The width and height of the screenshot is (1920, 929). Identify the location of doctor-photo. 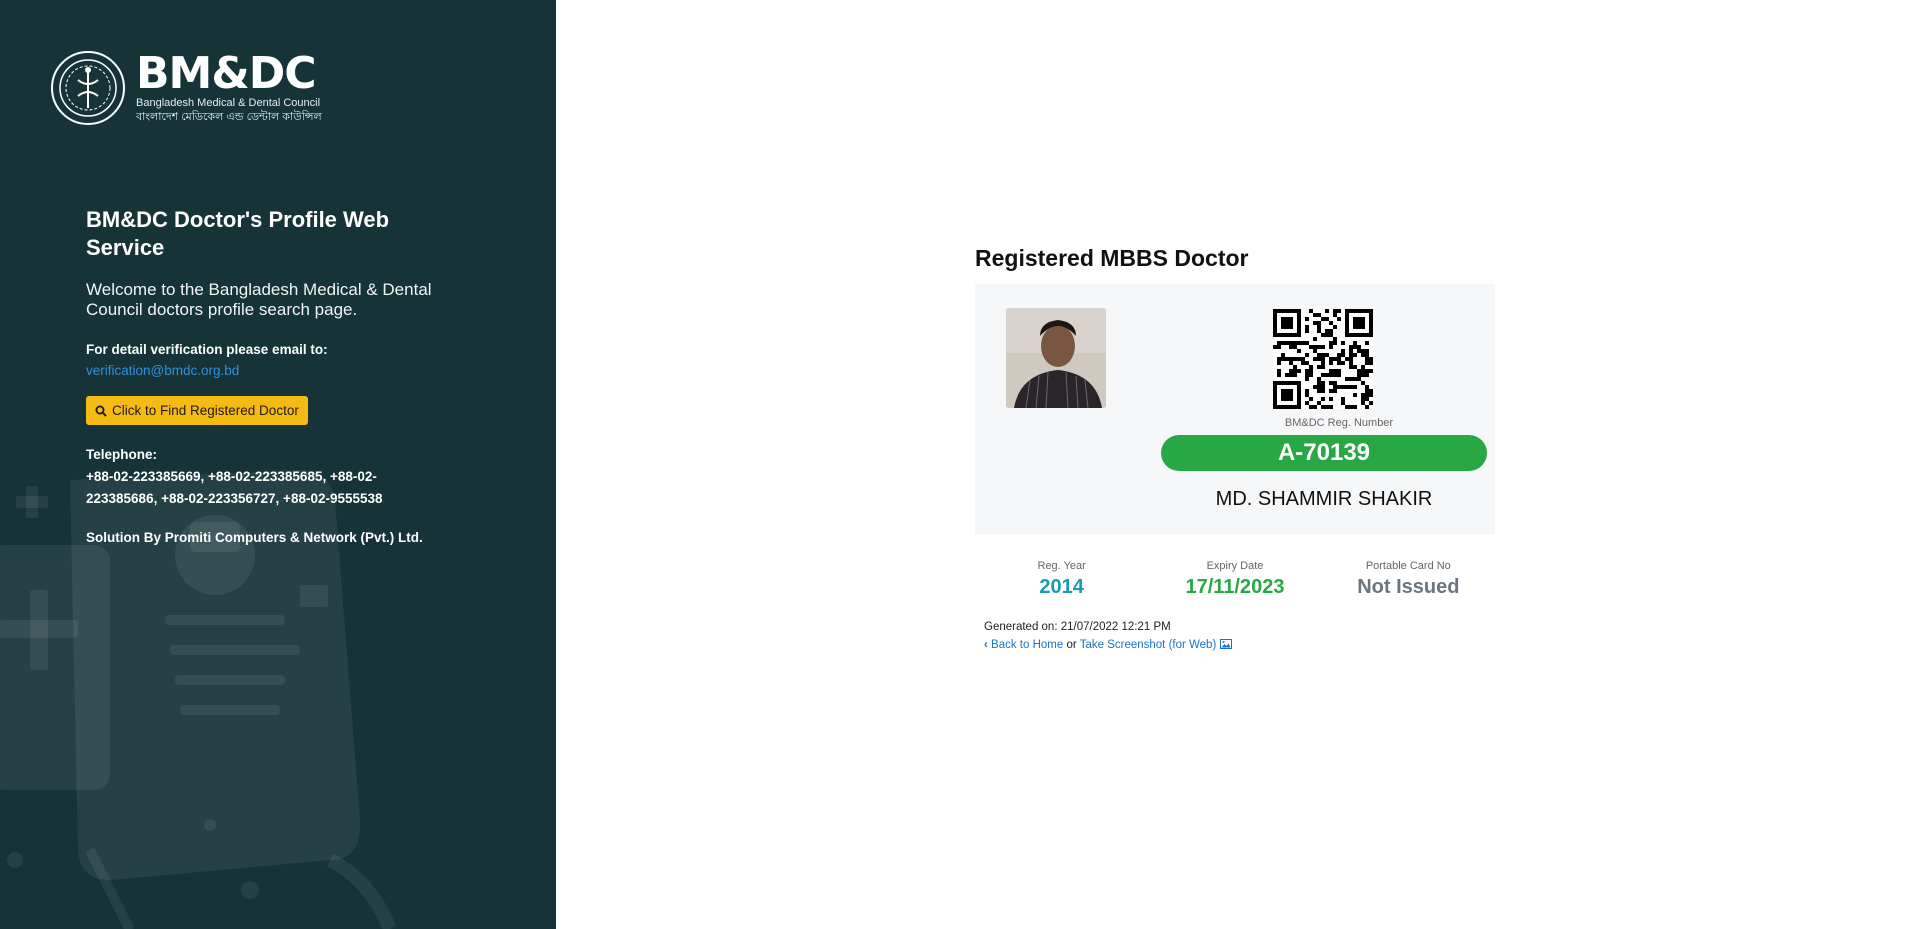
(1056, 358).